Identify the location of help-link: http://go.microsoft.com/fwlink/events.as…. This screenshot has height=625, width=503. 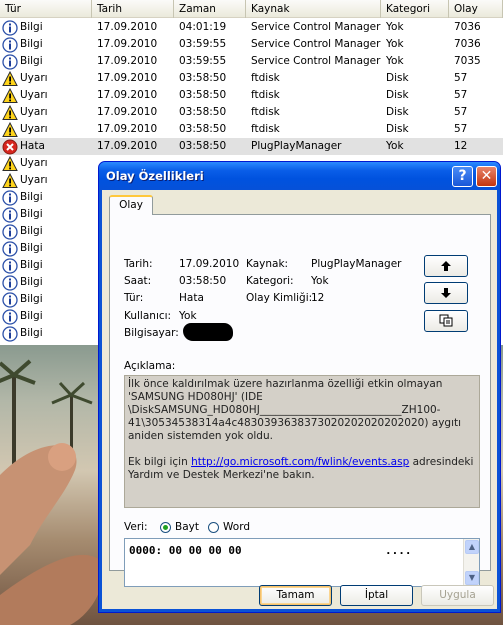
(300, 462).